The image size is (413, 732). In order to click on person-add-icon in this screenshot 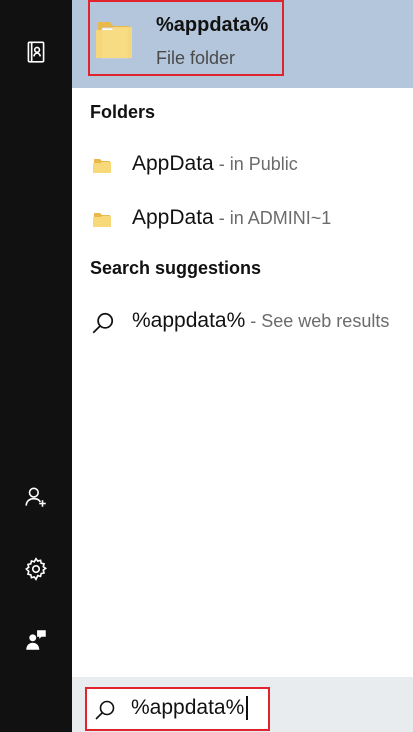, I will do `click(36, 497)`.